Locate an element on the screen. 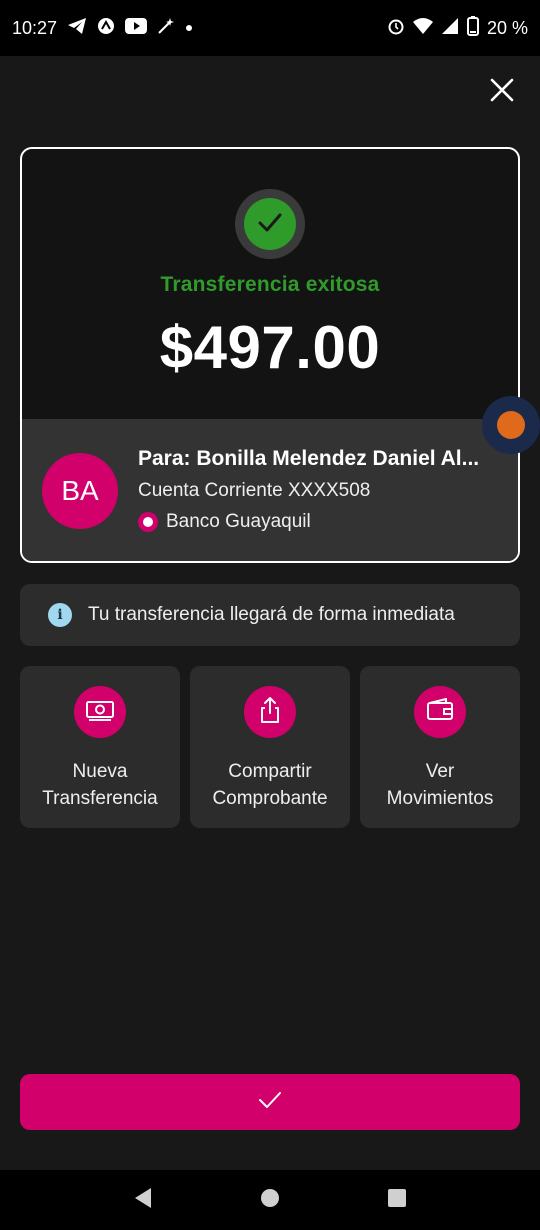 The height and width of the screenshot is (1230, 540). close-icon is located at coordinates (502, 92).